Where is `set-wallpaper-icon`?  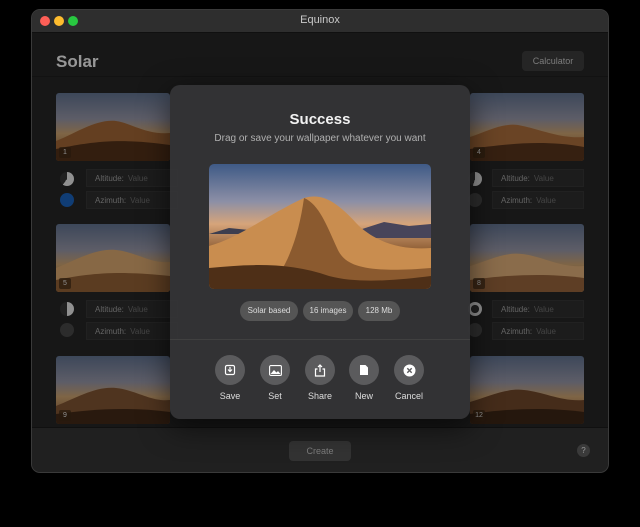
set-wallpaper-icon is located at coordinates (275, 370).